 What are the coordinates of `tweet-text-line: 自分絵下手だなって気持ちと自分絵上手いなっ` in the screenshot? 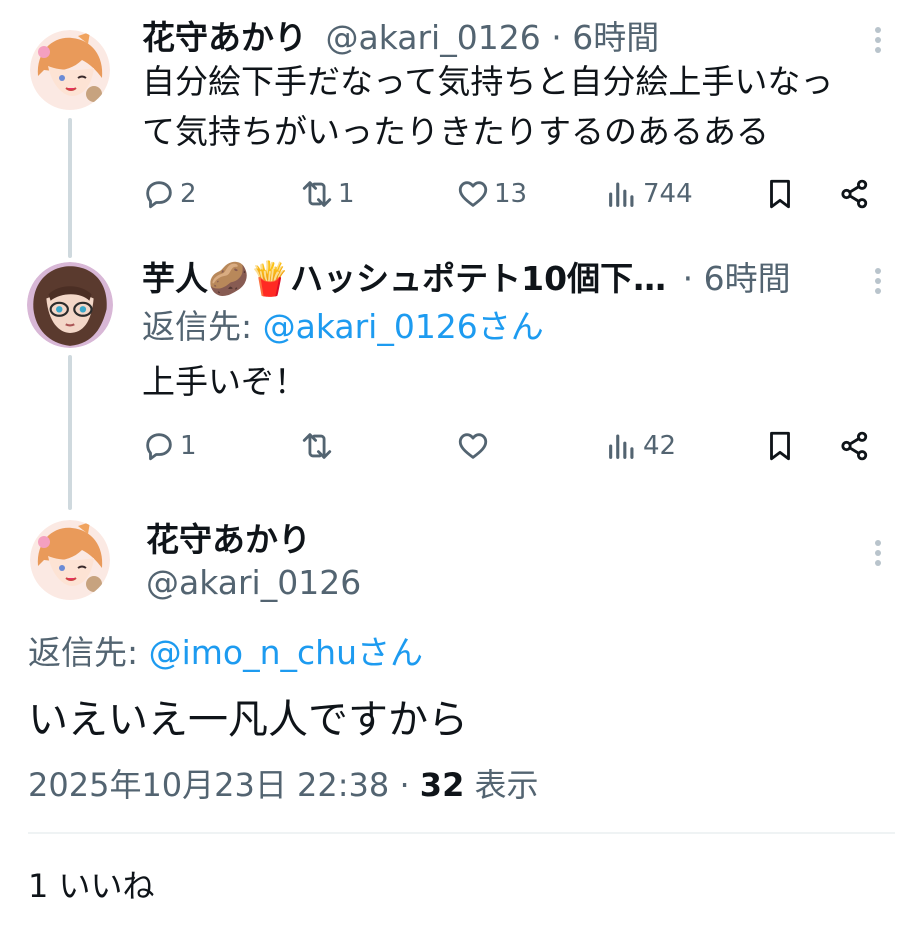 It's located at (488, 81).